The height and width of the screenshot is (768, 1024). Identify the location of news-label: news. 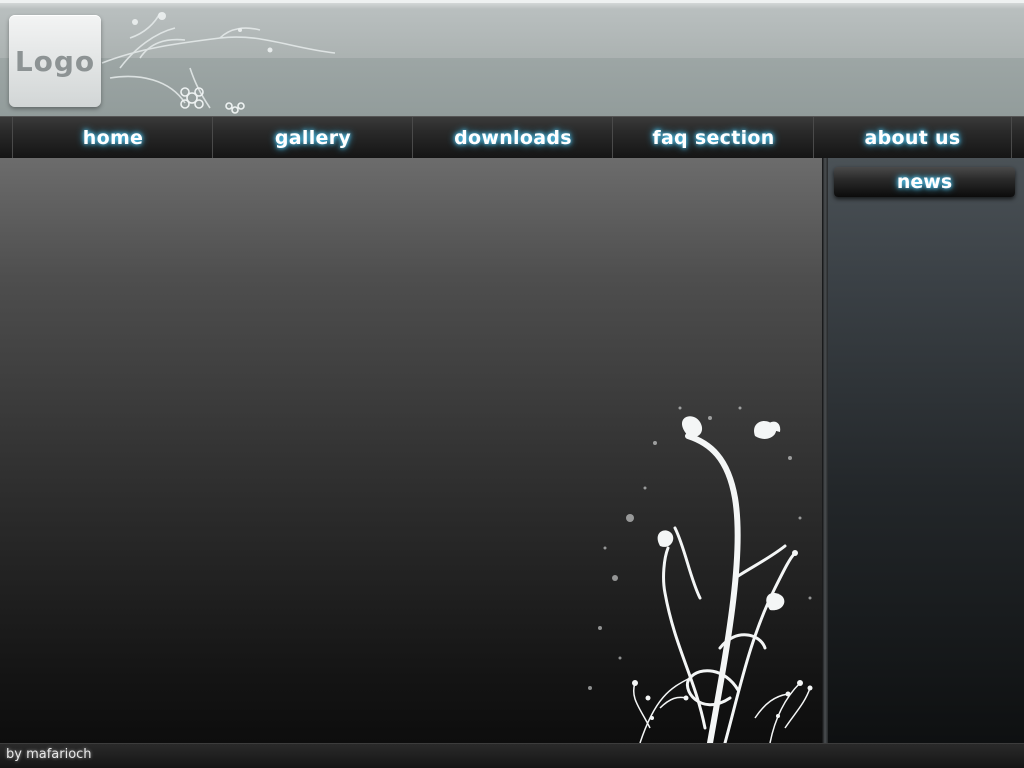
(924, 182).